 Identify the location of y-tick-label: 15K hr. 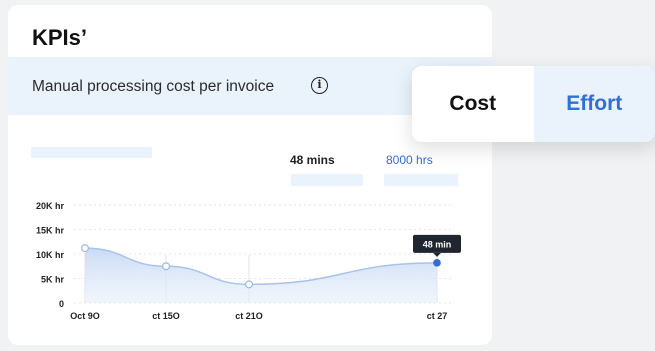
(50, 231).